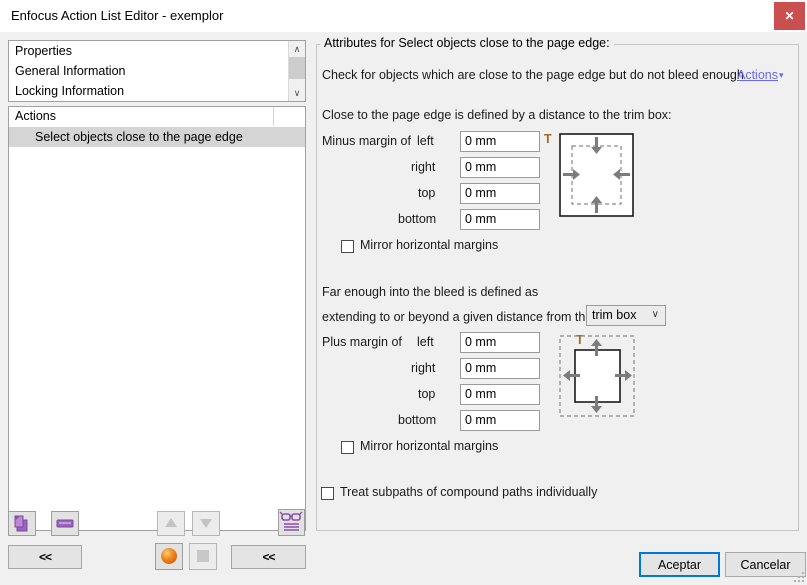  What do you see at coordinates (799, 577) in the screenshot?
I see `resize-grip` at bounding box center [799, 577].